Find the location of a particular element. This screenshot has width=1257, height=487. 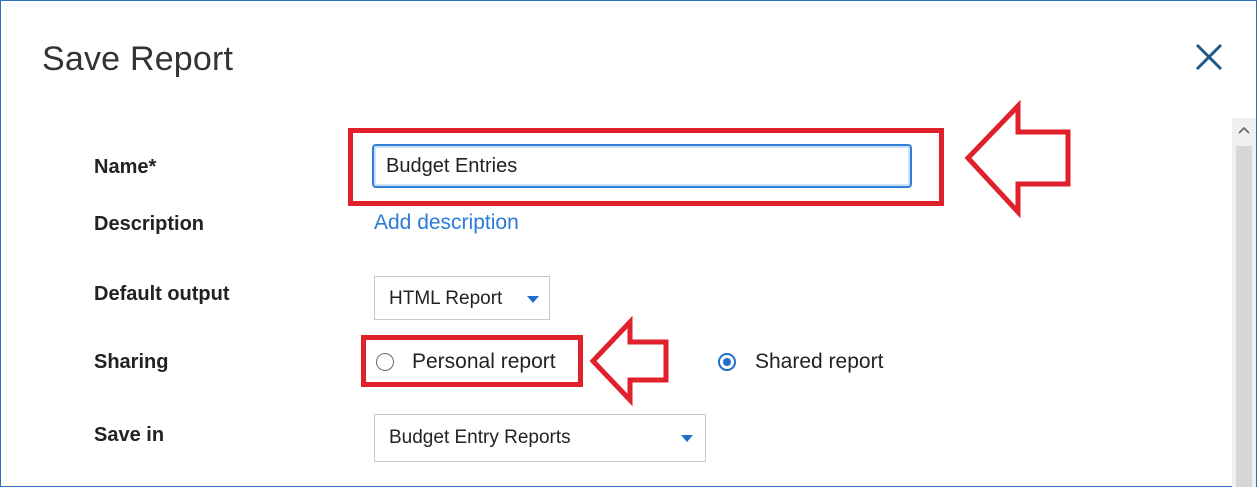

default-output-select: HTML Report is located at coordinates (462, 298).